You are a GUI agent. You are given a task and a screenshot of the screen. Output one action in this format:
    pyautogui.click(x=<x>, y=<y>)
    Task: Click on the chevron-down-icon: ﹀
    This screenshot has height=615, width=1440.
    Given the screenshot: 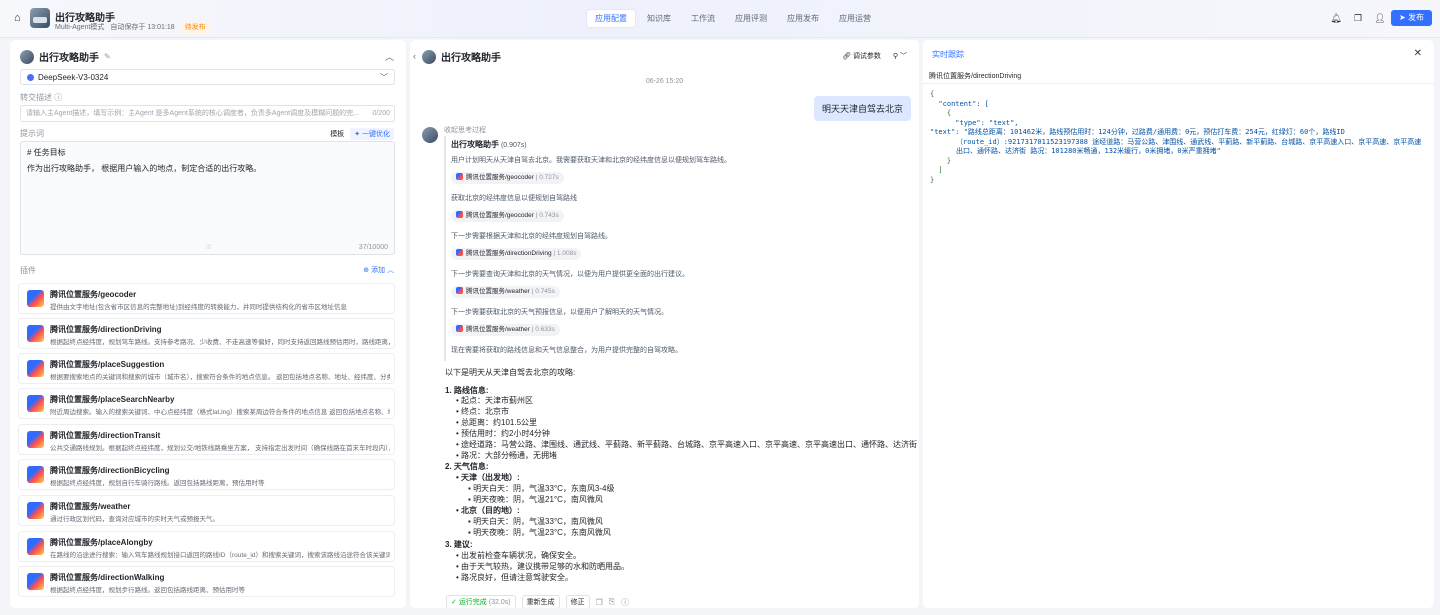 What is the action you would take?
    pyautogui.click(x=384, y=77)
    